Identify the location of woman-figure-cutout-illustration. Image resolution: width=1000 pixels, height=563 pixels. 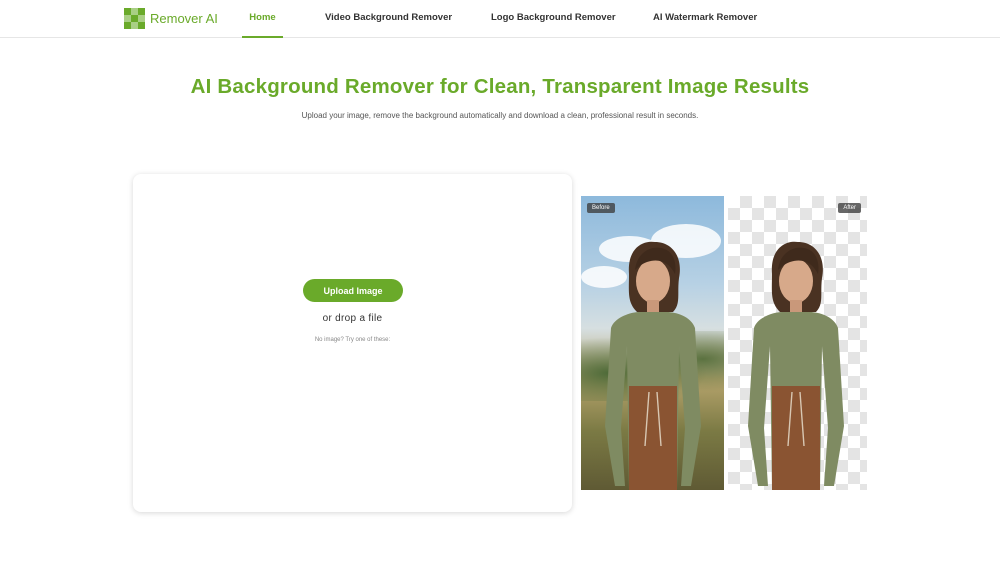
(796, 365).